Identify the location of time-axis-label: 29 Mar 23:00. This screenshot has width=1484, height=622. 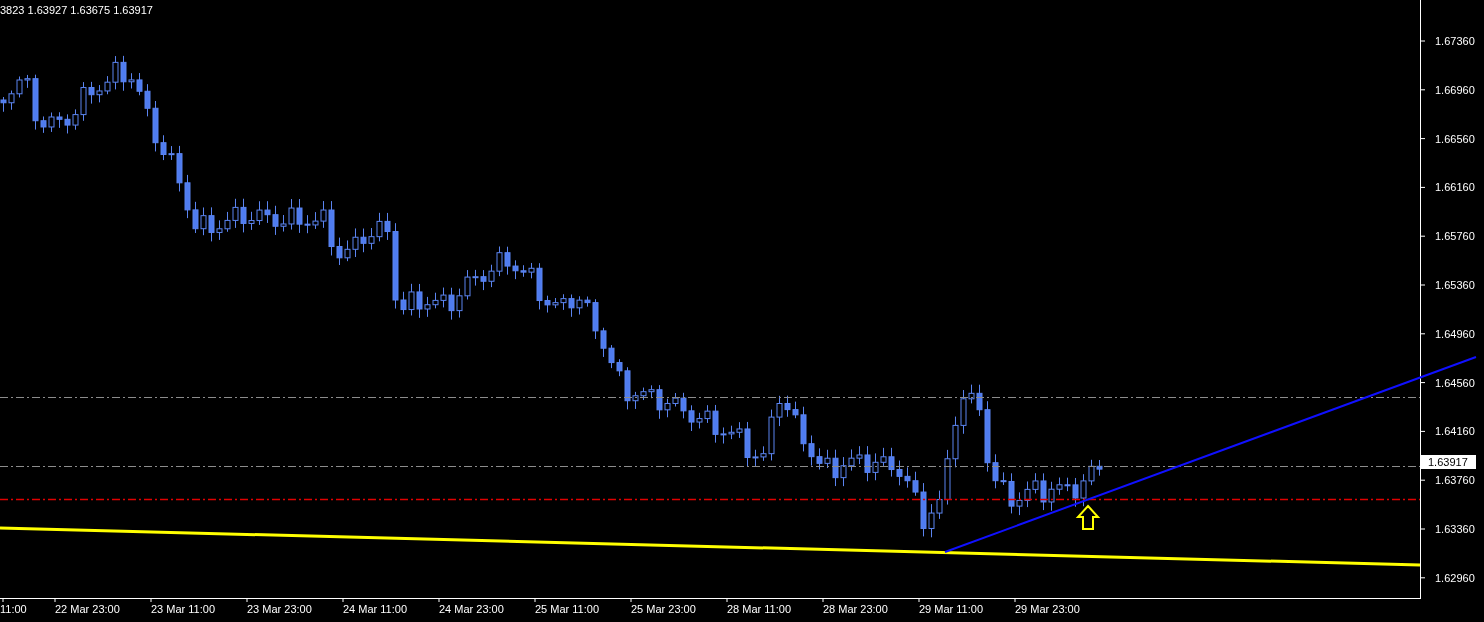
(1047, 609).